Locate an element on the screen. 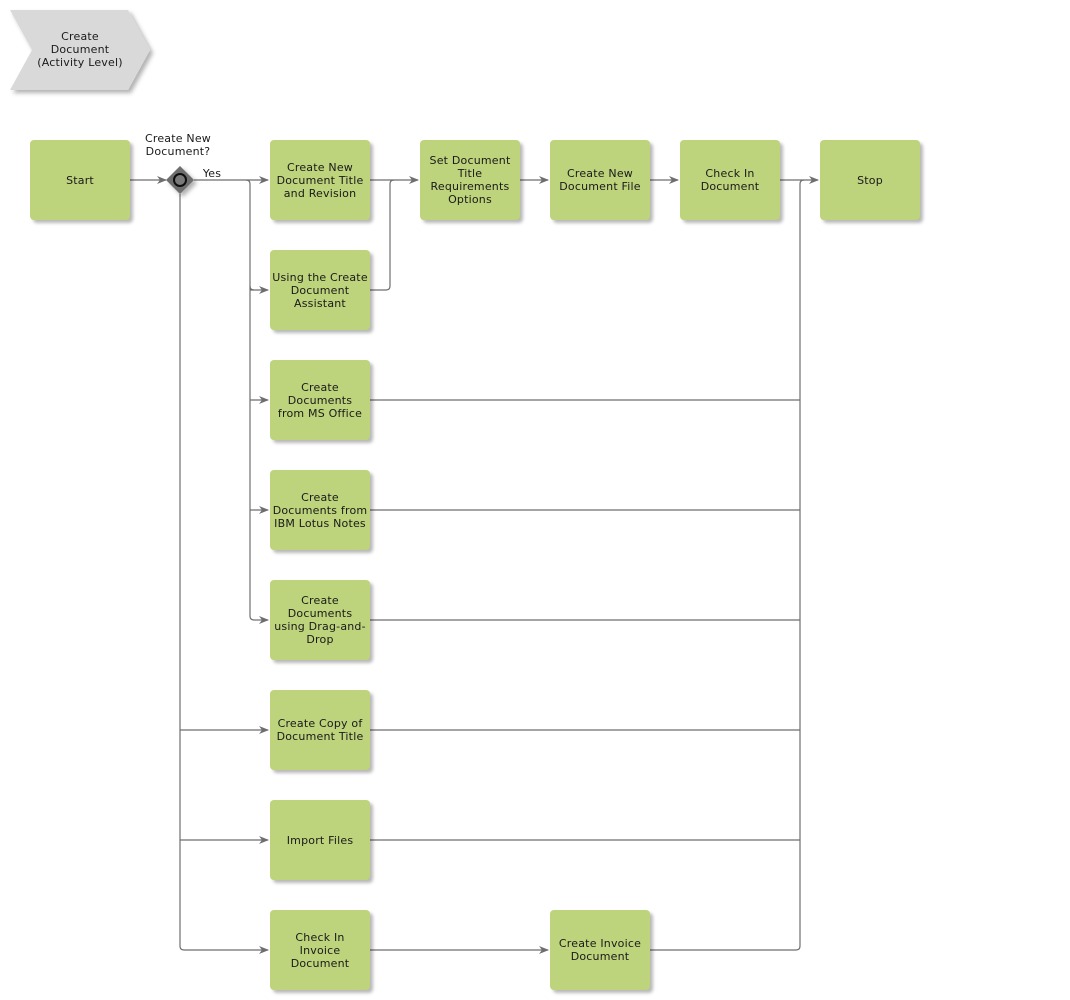 This screenshot has height=1000, width=1070. node-set-title-requirements: Set Document Title Requirements Options is located at coordinates (470, 180).